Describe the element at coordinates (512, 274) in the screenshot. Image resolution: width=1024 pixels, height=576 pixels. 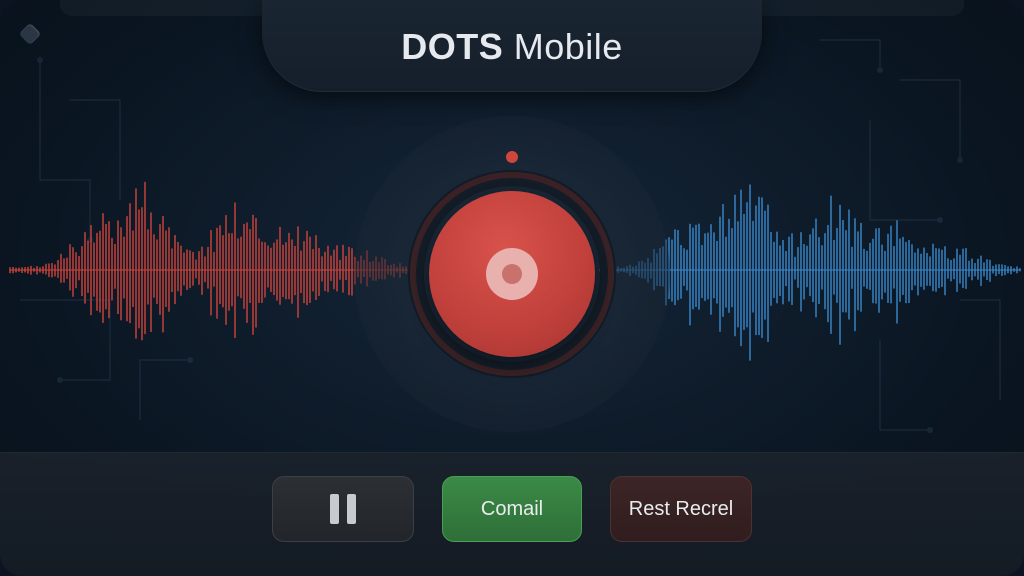
I see `record-icon-center` at that location.